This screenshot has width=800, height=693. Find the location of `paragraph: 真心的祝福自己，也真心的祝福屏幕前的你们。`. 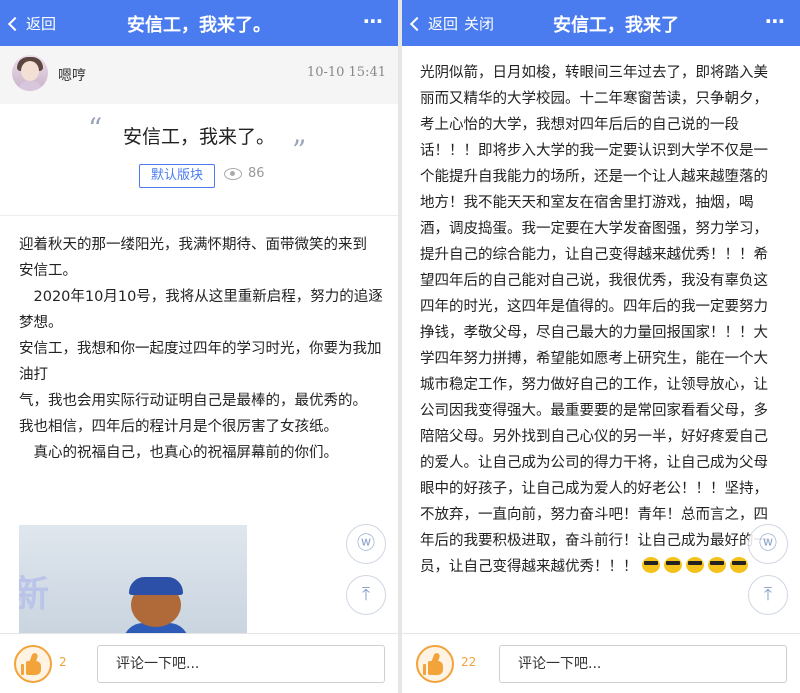

paragraph: 真心的祝福自己，也真心的祝福屏幕前的你们。 is located at coordinates (178, 453).